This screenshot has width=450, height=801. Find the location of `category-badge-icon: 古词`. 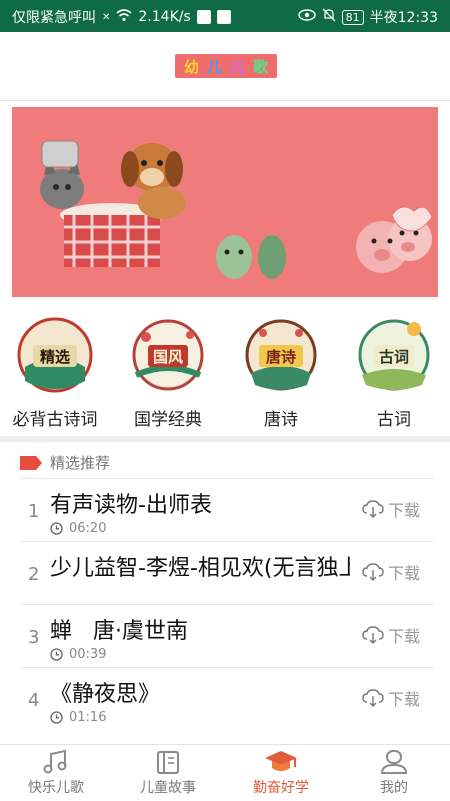

category-badge-icon: 古词 is located at coordinates (394, 355).